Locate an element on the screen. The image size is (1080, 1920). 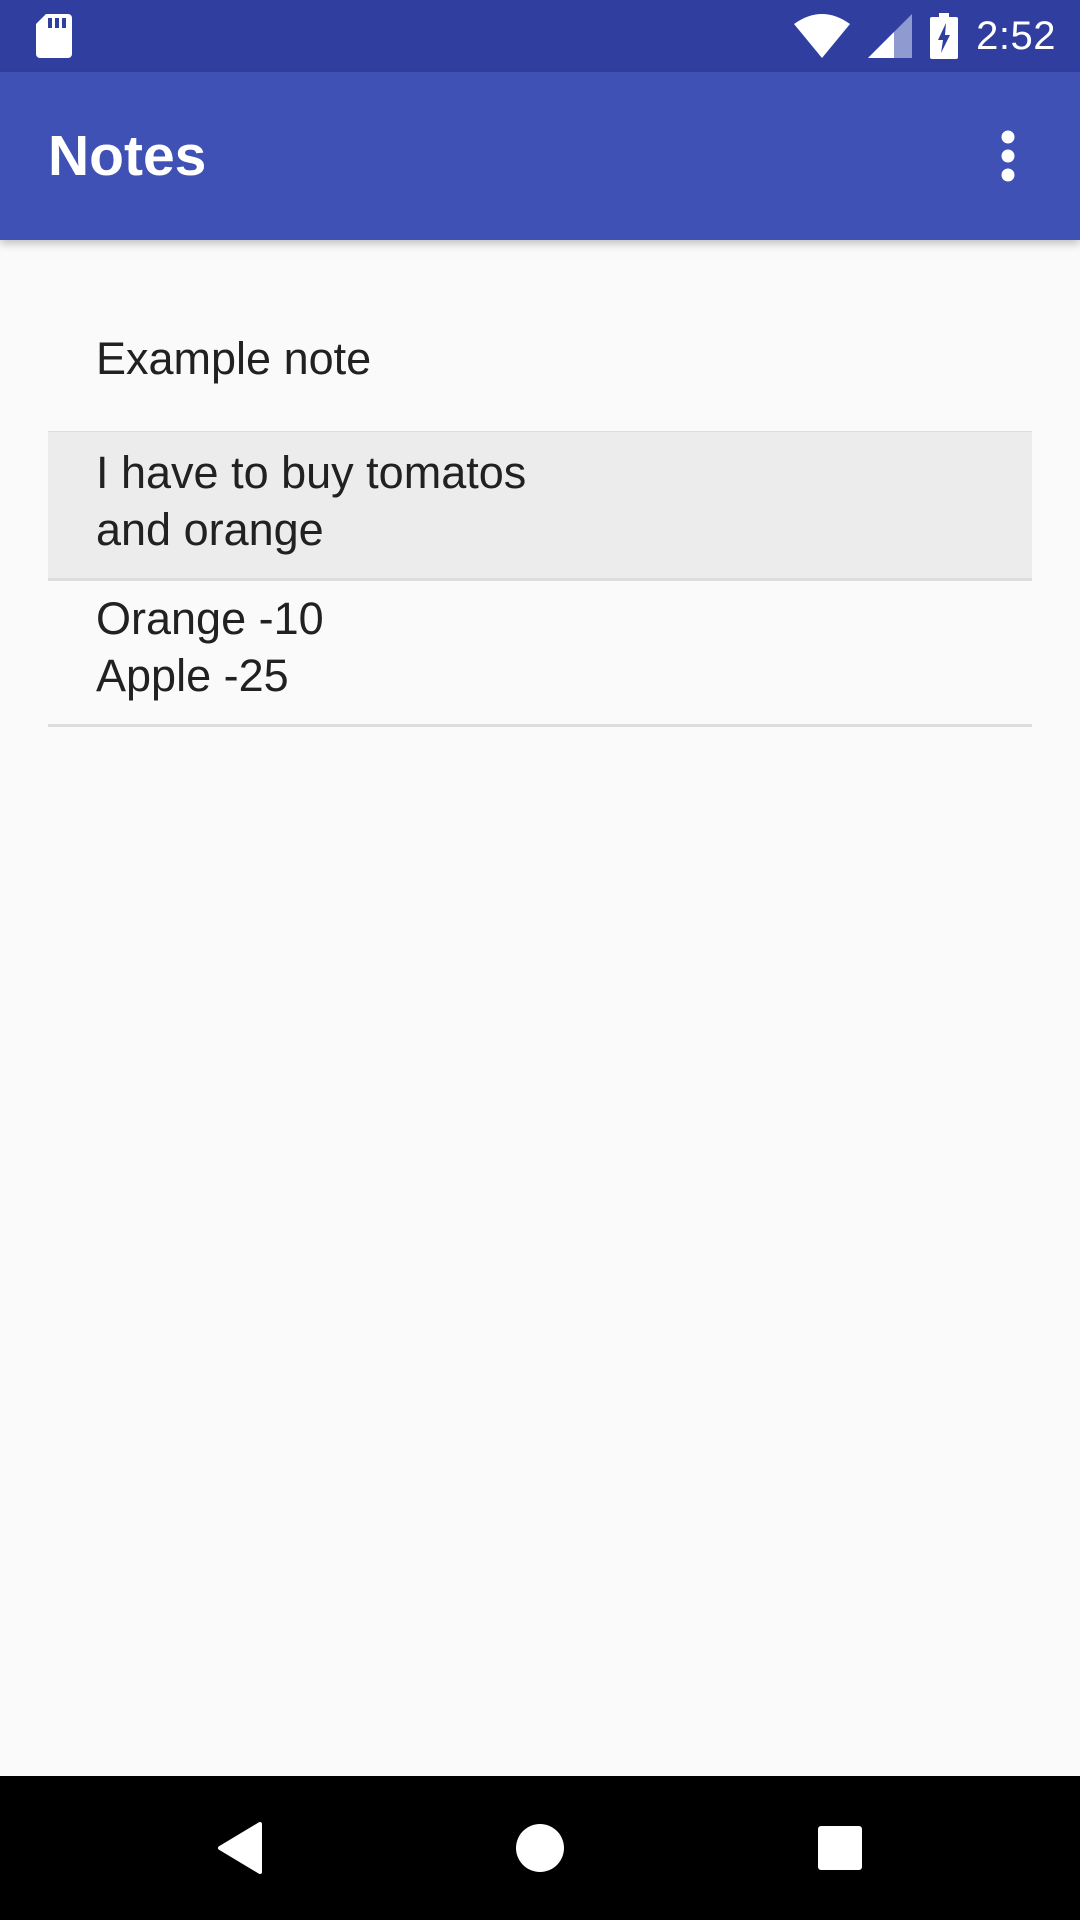
back-icon is located at coordinates (240, 1848).